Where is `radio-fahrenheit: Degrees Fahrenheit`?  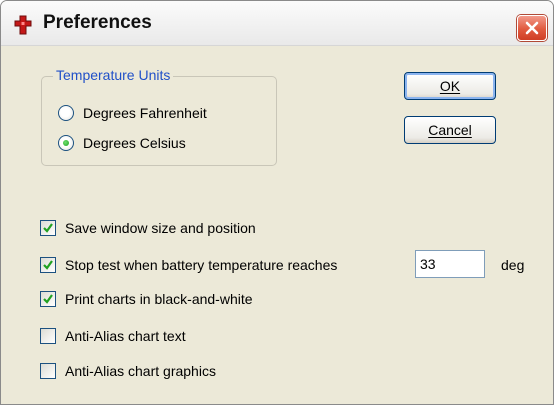 radio-fahrenheit: Degrees Fahrenheit is located at coordinates (132, 113).